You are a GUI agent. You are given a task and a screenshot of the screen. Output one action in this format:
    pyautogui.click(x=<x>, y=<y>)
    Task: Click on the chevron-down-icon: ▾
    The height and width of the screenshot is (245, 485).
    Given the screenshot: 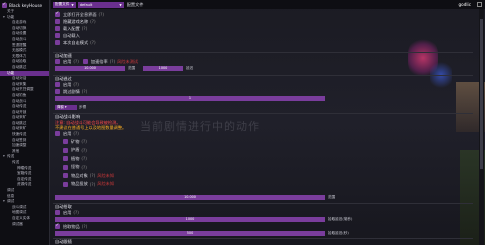 What is the action you would take?
    pyautogui.click(x=65, y=107)
    